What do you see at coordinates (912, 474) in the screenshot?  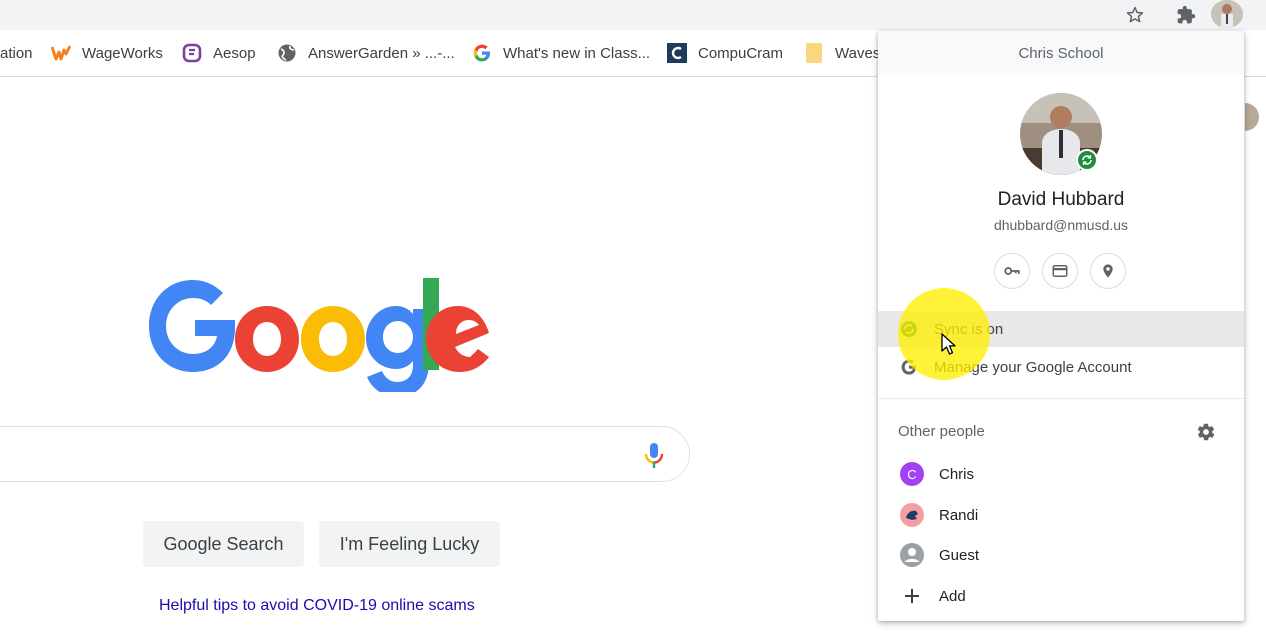 I see `chris-avatar: C` at bounding box center [912, 474].